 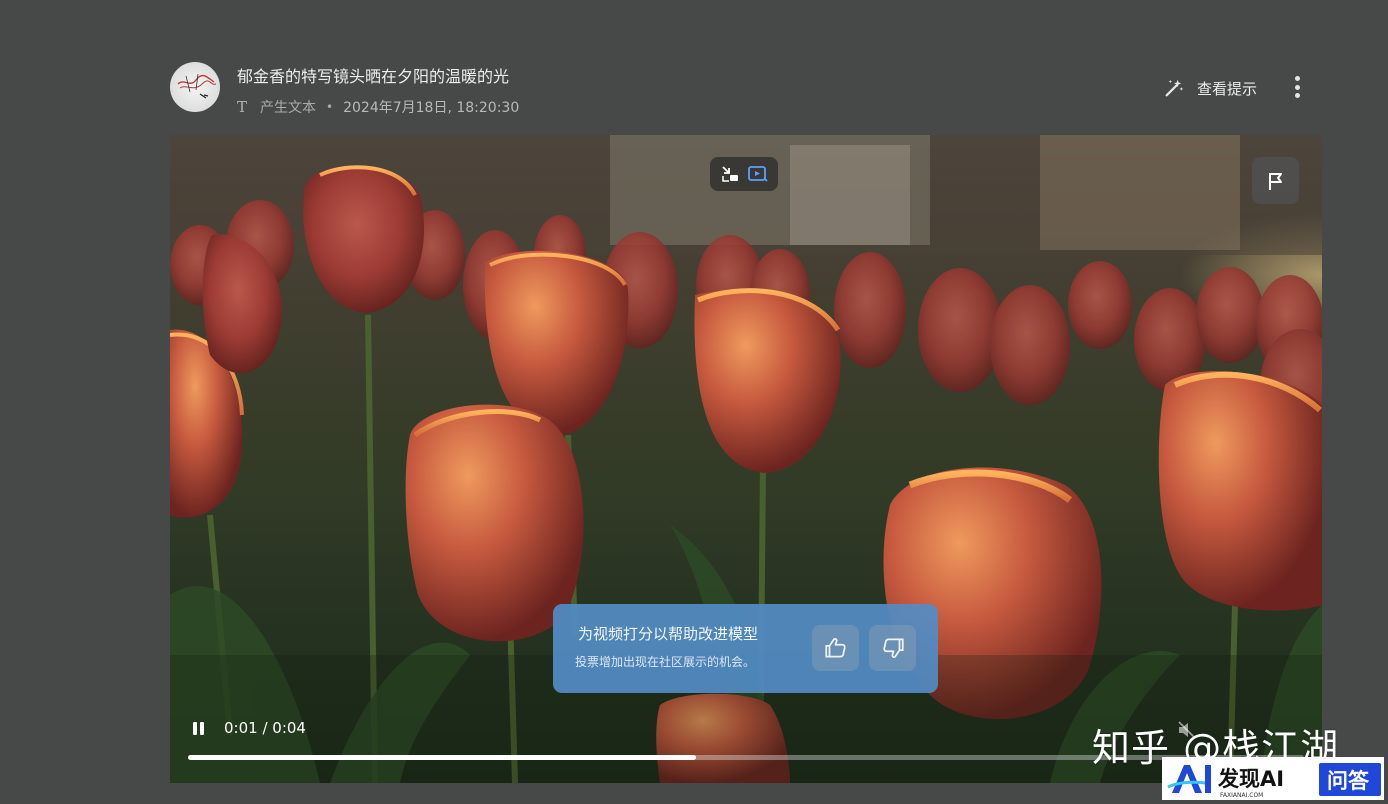 I want to click on faxianai-logo: 发现AI FAXIANAI.COM 问答, so click(x=1273, y=778).